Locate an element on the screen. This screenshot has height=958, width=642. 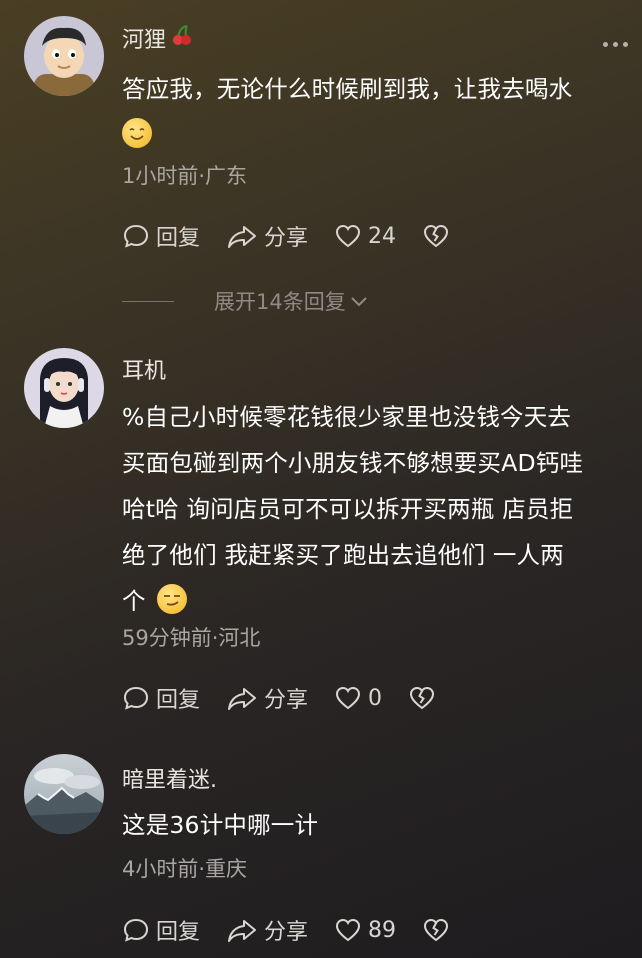
username: 耳机 is located at coordinates (144, 369).